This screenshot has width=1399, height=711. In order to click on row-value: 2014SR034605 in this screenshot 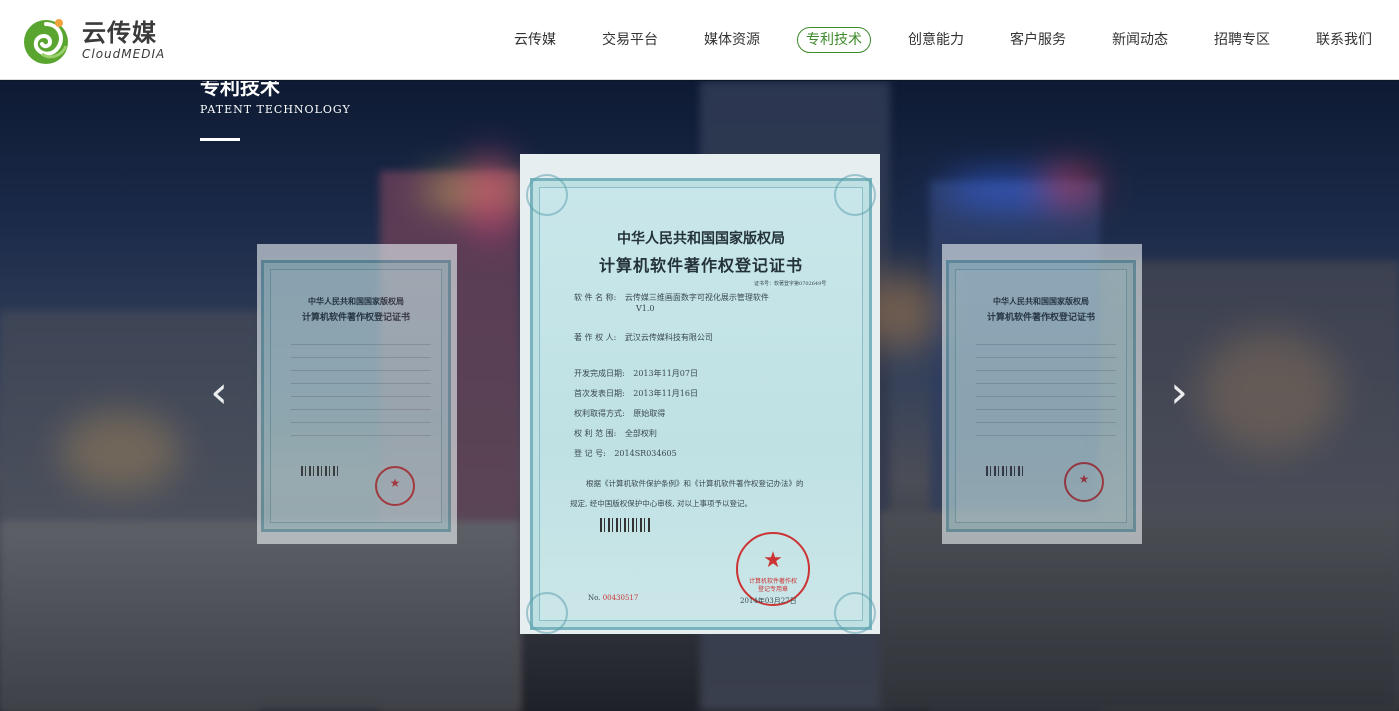, I will do `click(645, 453)`.